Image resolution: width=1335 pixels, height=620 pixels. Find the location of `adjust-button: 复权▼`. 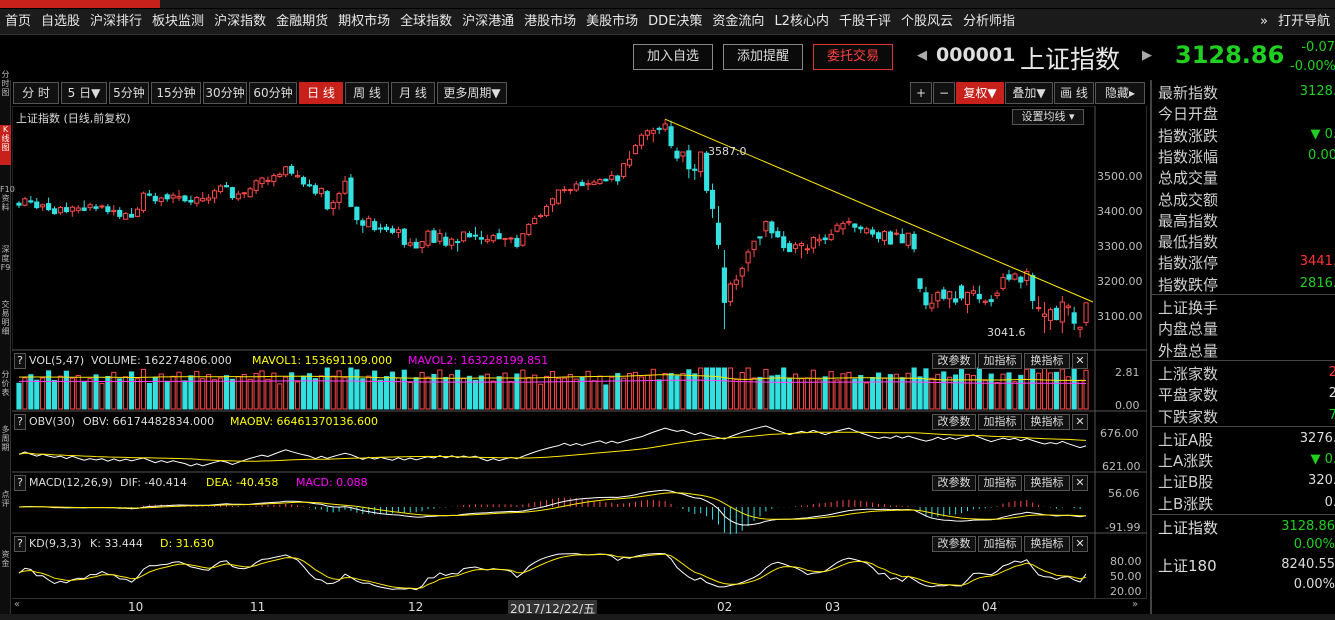

adjust-button: 复权▼ is located at coordinates (980, 93).